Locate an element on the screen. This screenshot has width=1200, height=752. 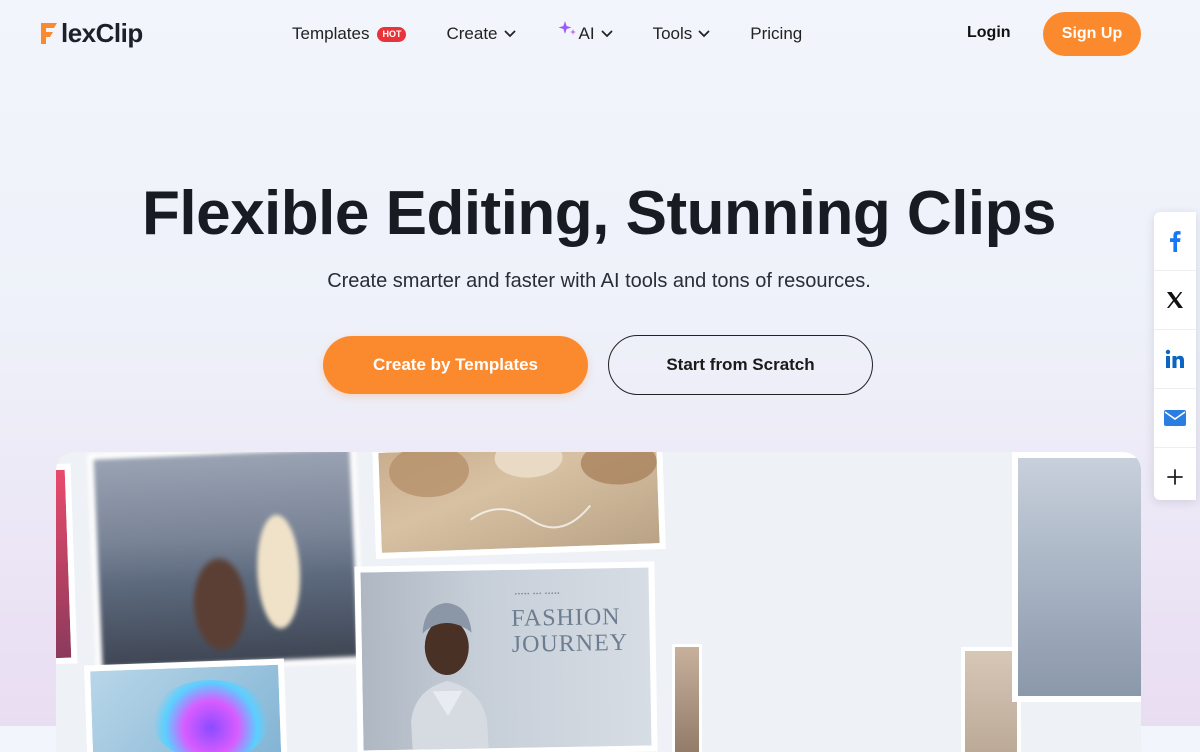
nav-tools-label: Tools is located at coordinates (672, 33).